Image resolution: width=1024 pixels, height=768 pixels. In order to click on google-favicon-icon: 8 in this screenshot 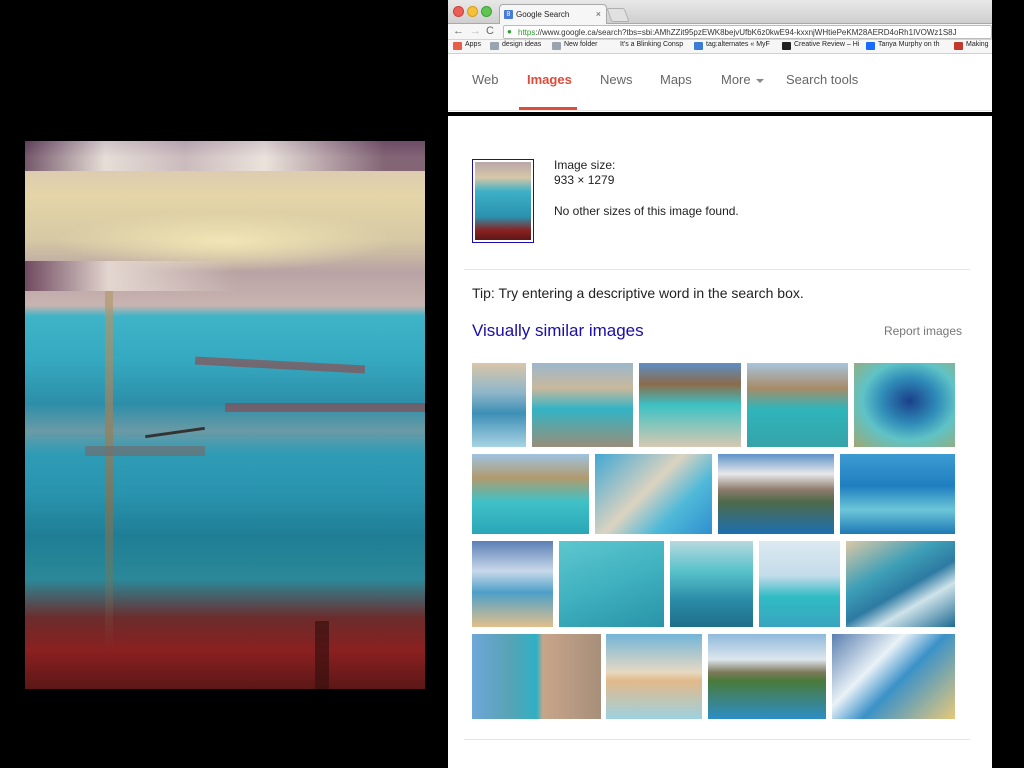, I will do `click(508, 14)`.